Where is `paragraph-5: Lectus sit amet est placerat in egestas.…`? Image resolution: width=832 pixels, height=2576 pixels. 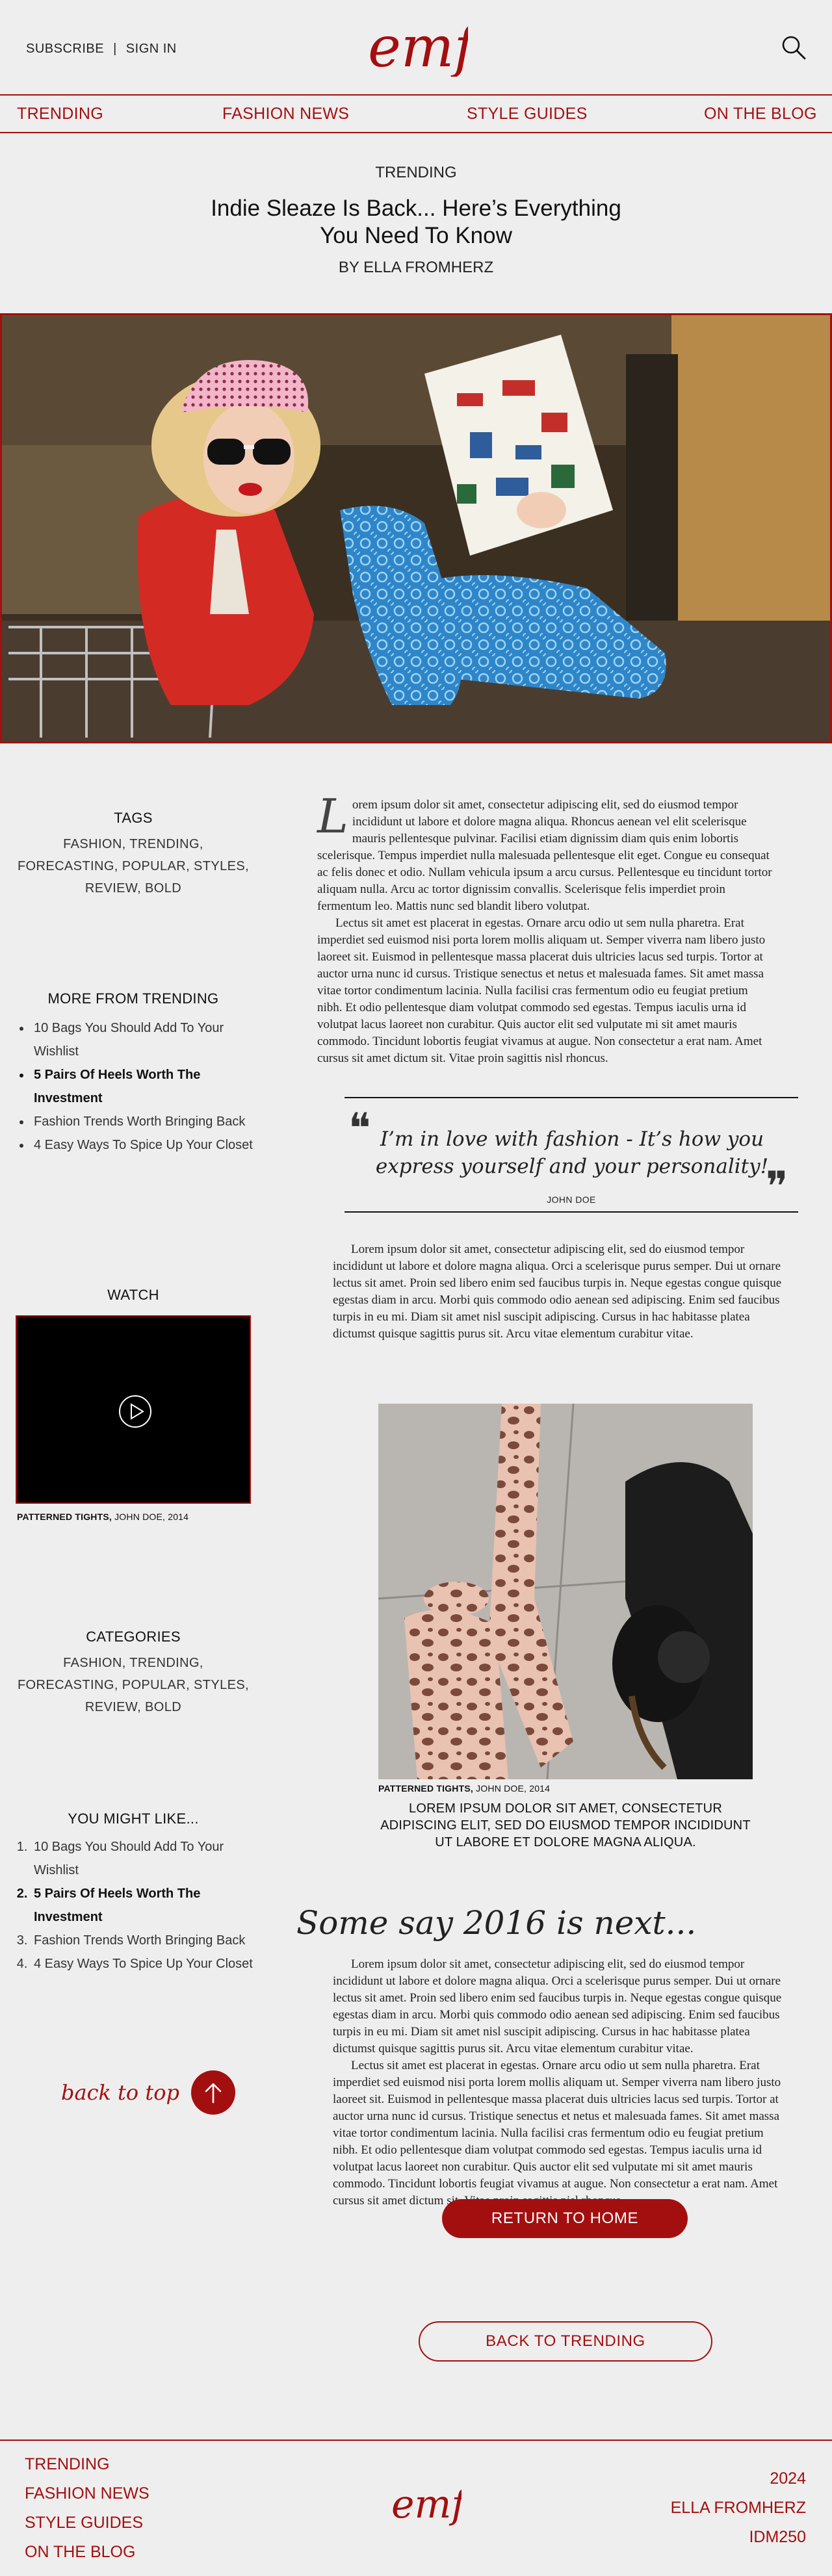
paragraph-5: Lectus sit amet est placerat in egestas.… is located at coordinates (557, 2134).